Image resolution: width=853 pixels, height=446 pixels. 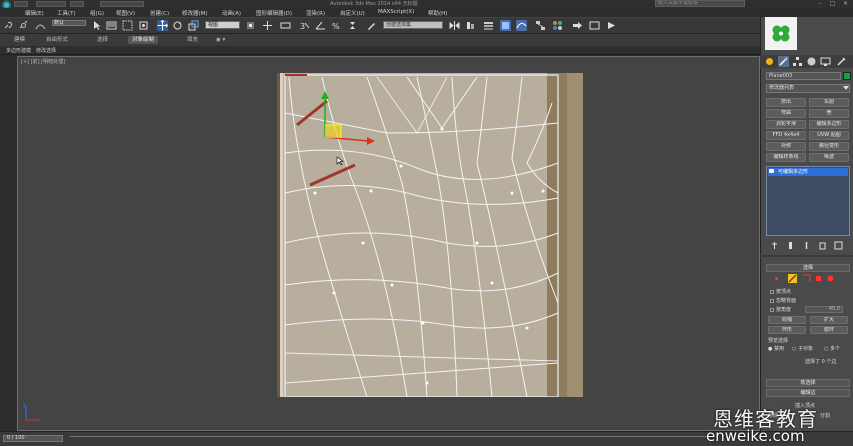 What do you see at coordinates (825, 415) in the screenshot?
I see `split-button: 分割` at bounding box center [825, 415].